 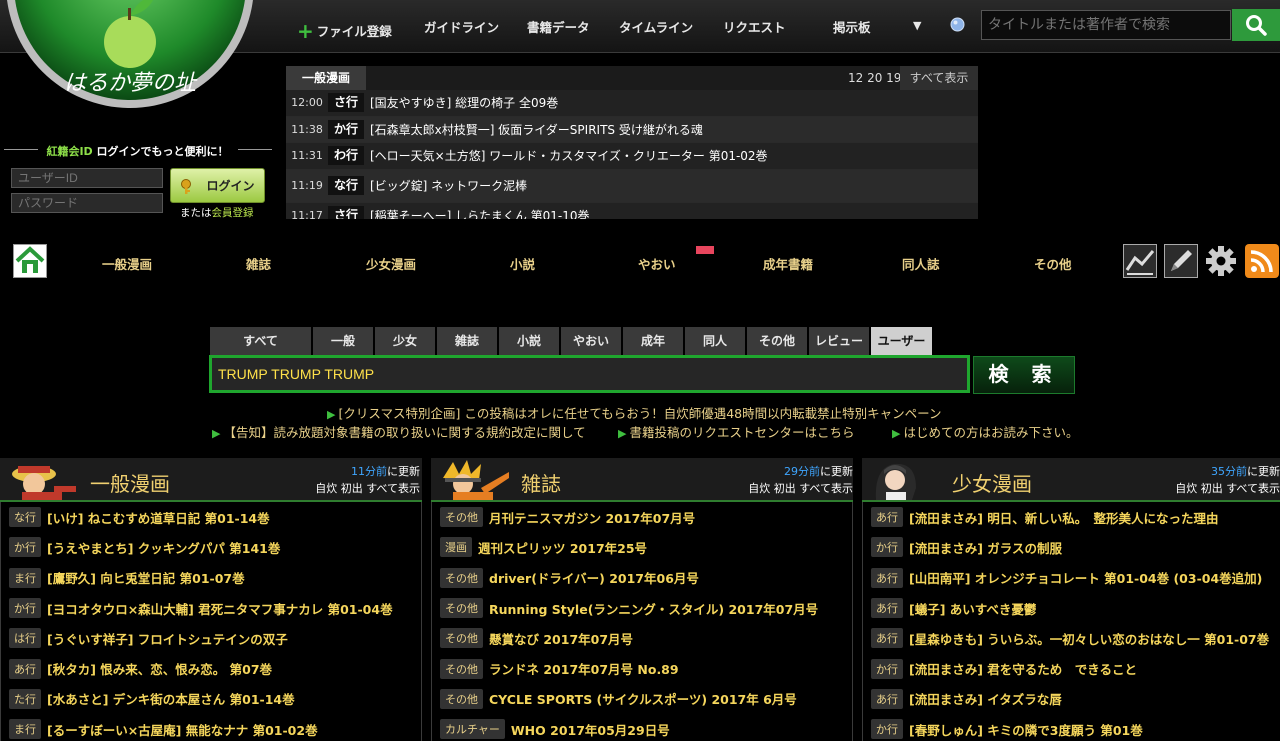 I want to click on search-tab-general: 一般, so click(x=343, y=341).